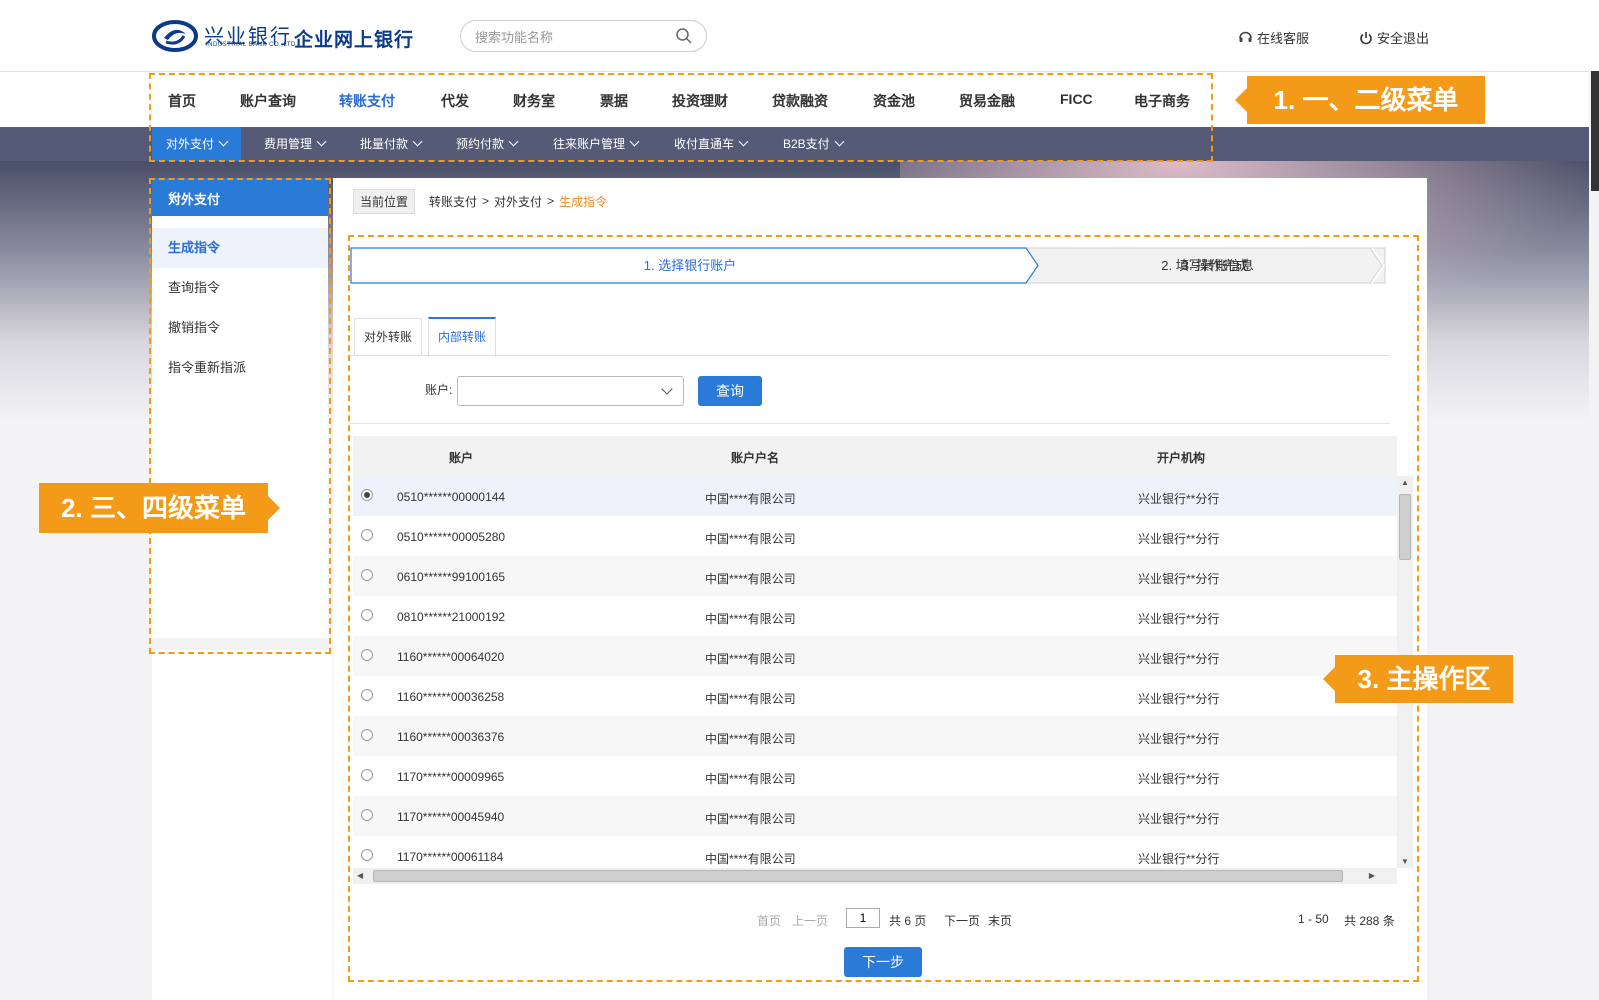 The width and height of the screenshot is (1599, 1000). I want to click on logout-link: 安全退出, so click(1394, 37).